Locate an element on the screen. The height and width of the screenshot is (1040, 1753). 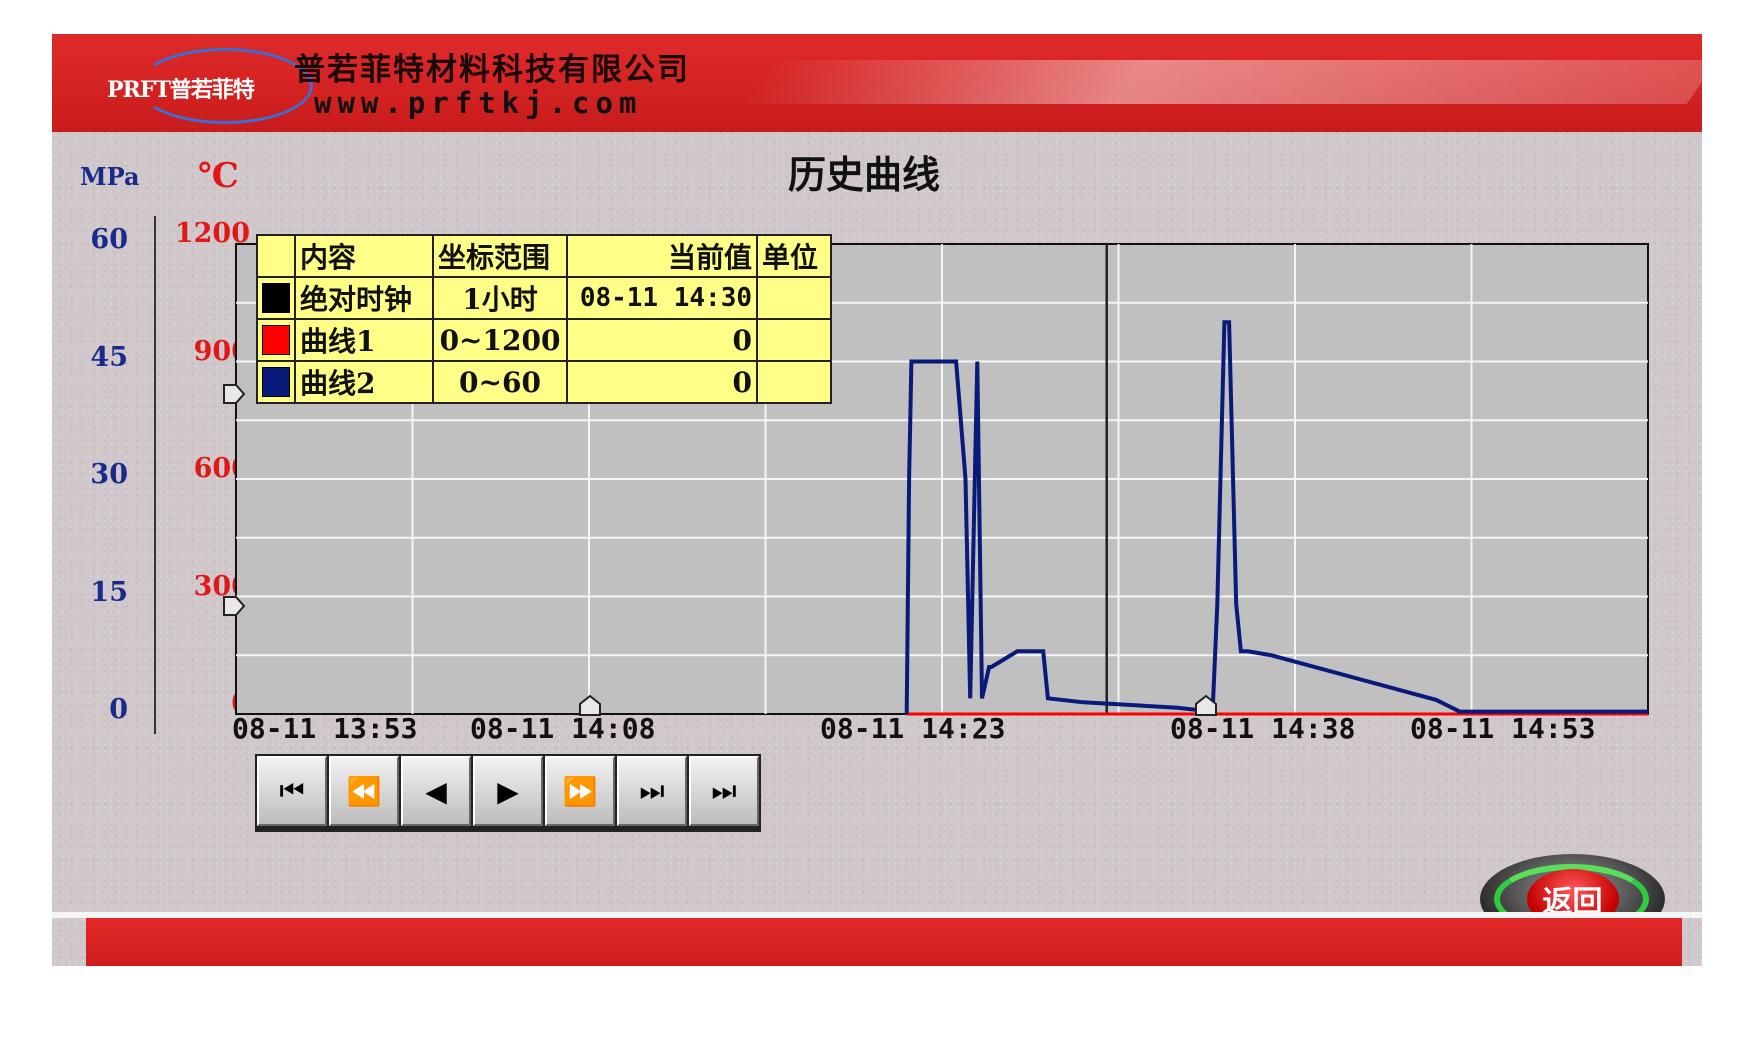
legend-value: 08-11 14:30 is located at coordinates (662, 298).